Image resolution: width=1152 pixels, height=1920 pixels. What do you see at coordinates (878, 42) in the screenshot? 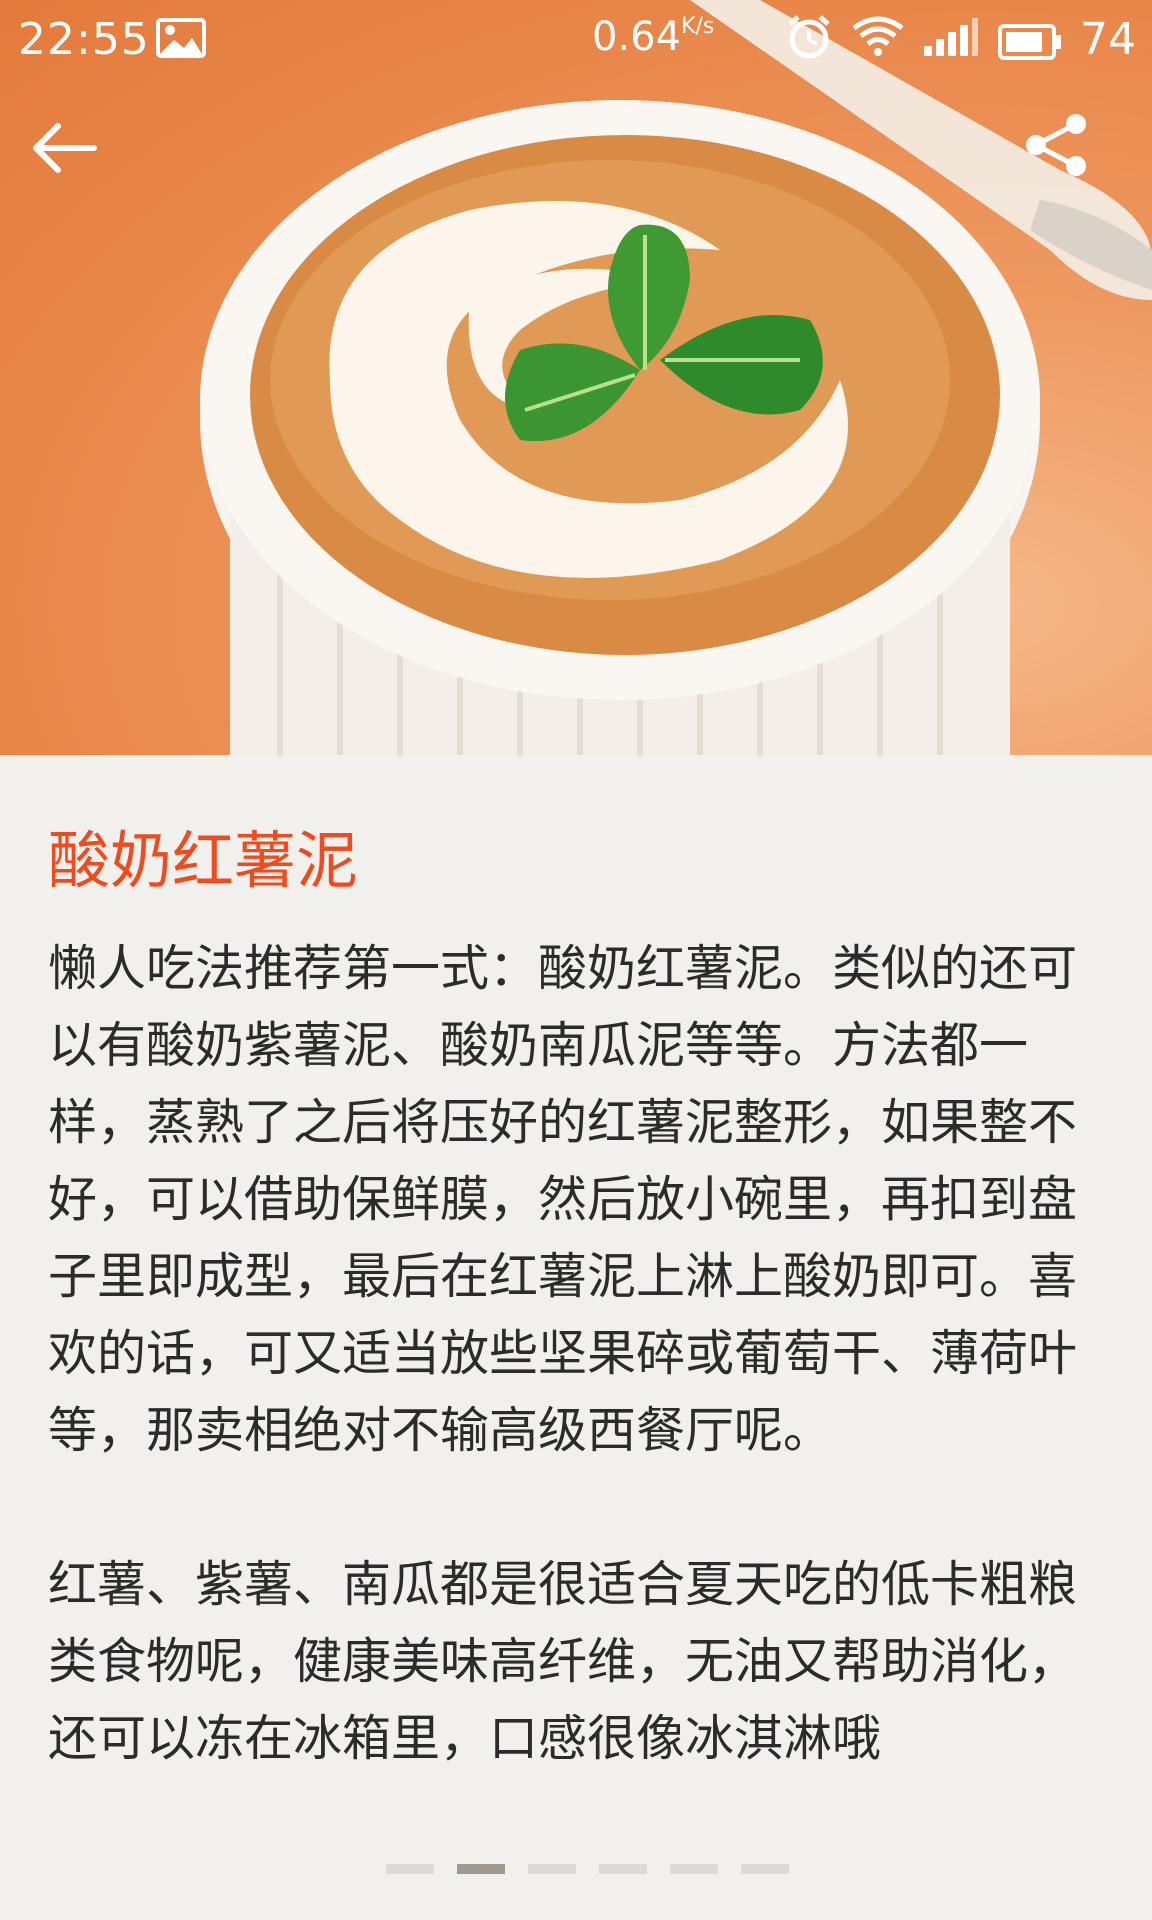
I see `wifi-icon` at bounding box center [878, 42].